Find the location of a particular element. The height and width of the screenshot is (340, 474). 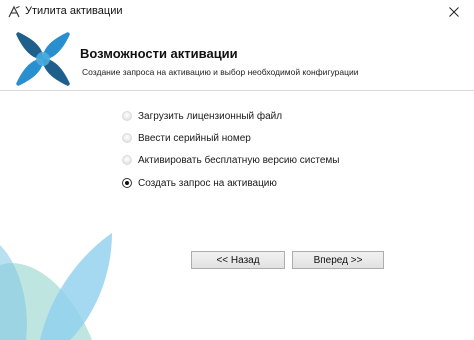

back-button: << Назад is located at coordinates (238, 260).